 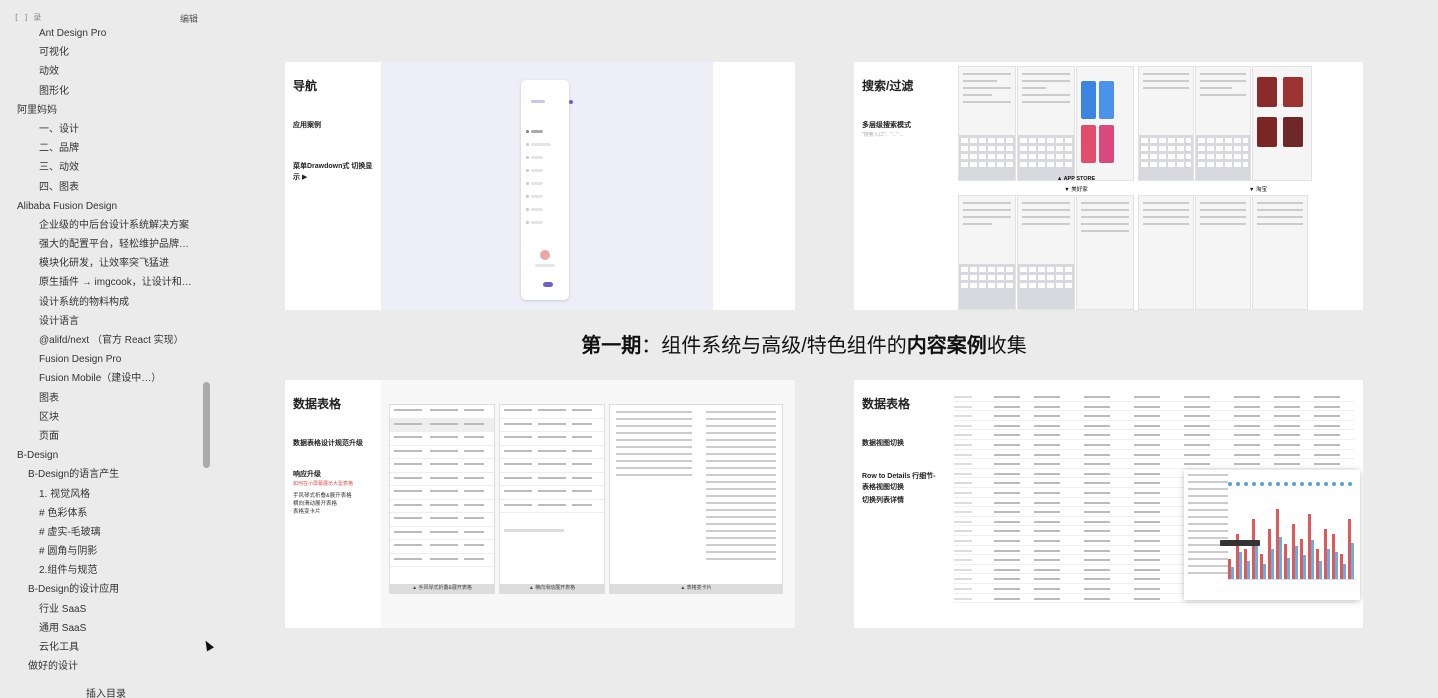 What do you see at coordinates (27, 17) in the screenshot?
I see `toc-toggle-button: [ ] 录` at bounding box center [27, 17].